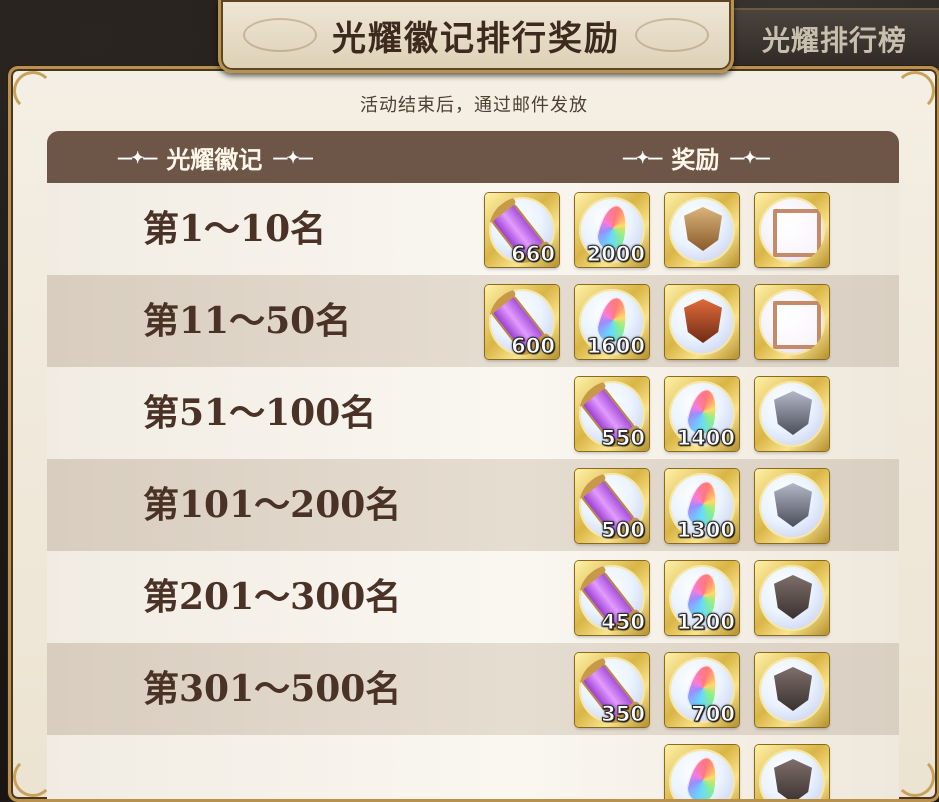 This screenshot has width=939, height=802. I want to click on header-reward: —✦— 奖励 —✦—, so click(695, 157).